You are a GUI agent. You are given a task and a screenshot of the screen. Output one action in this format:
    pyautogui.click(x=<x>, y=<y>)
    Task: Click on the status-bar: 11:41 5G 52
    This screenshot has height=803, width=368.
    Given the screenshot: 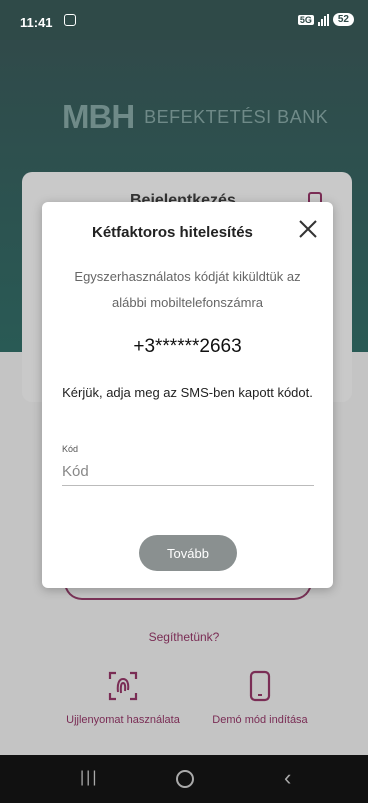 What is the action you would take?
    pyautogui.click(x=184, y=20)
    